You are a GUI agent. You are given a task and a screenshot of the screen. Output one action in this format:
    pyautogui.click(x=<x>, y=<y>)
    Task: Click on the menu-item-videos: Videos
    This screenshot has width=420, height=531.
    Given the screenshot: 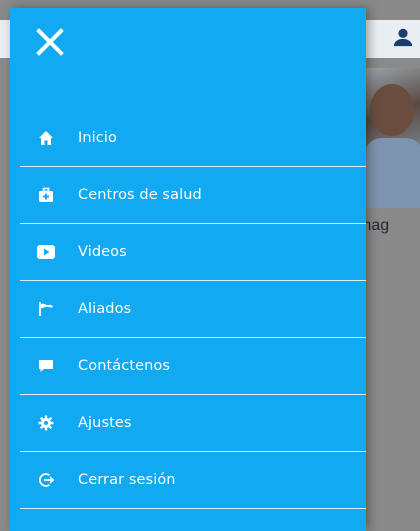 What is the action you would take?
    pyautogui.click(x=193, y=252)
    